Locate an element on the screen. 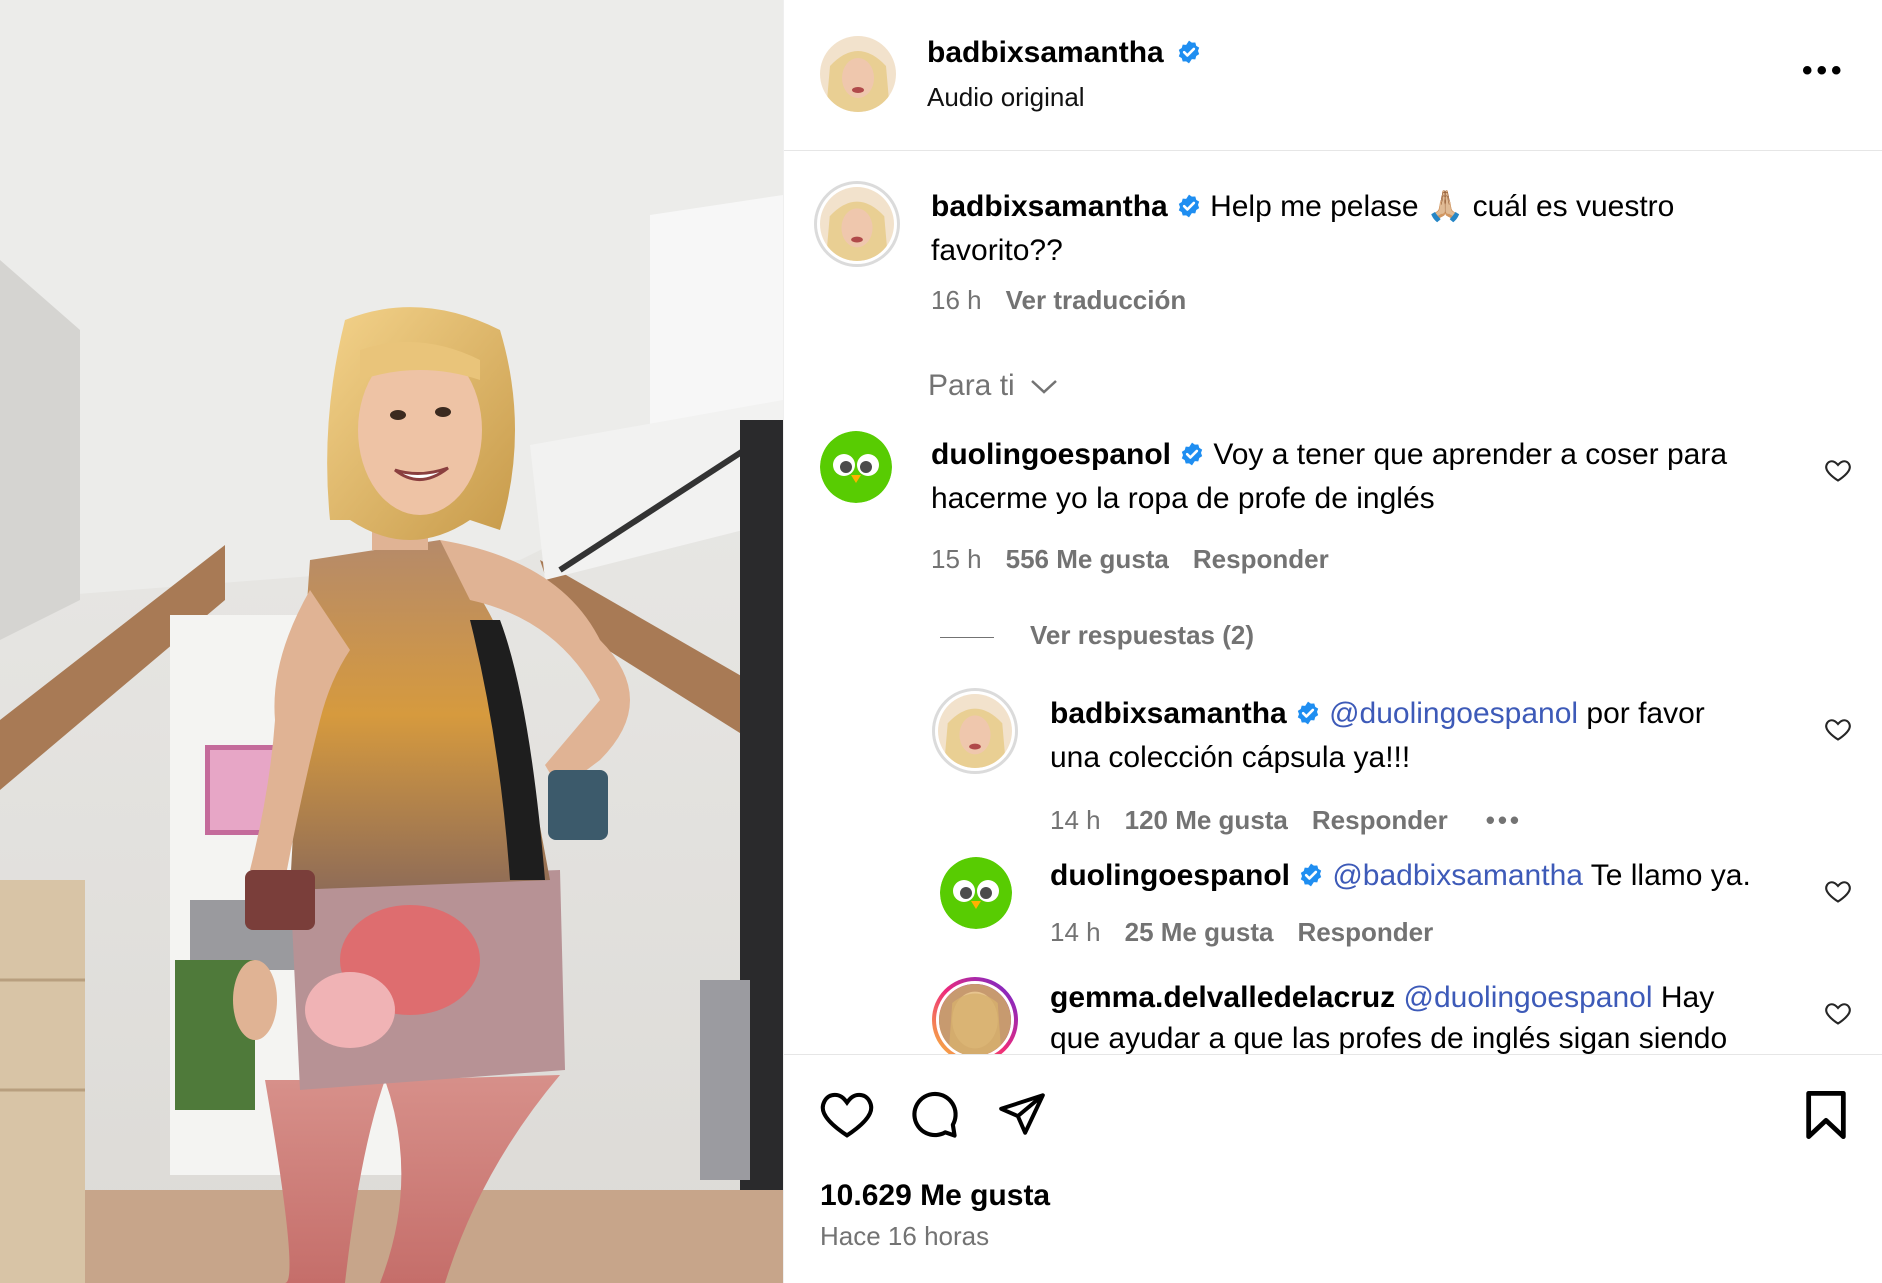  comment-1-meta: 15 h 556 Me gusta Responder is located at coordinates (1130, 559).